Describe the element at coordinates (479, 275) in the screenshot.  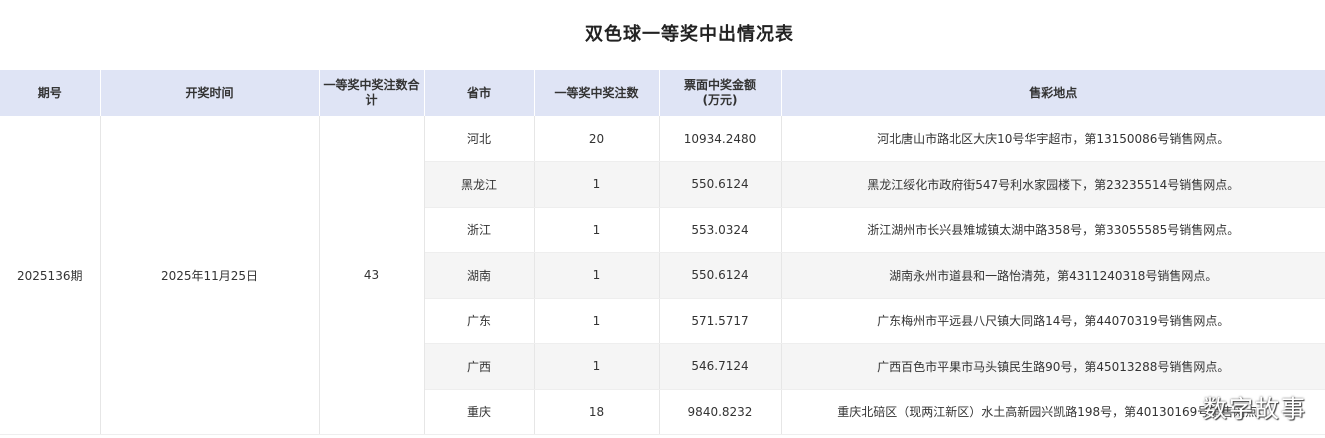
I see `province-cell: 湖南` at that location.